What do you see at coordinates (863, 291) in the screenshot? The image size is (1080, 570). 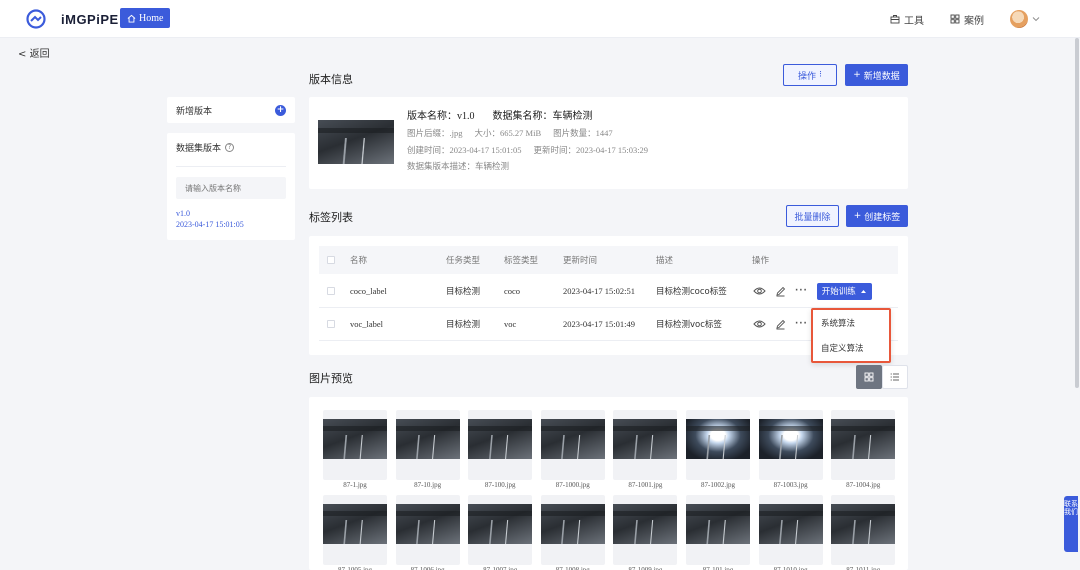 I see `caret-up-icon` at bounding box center [863, 291].